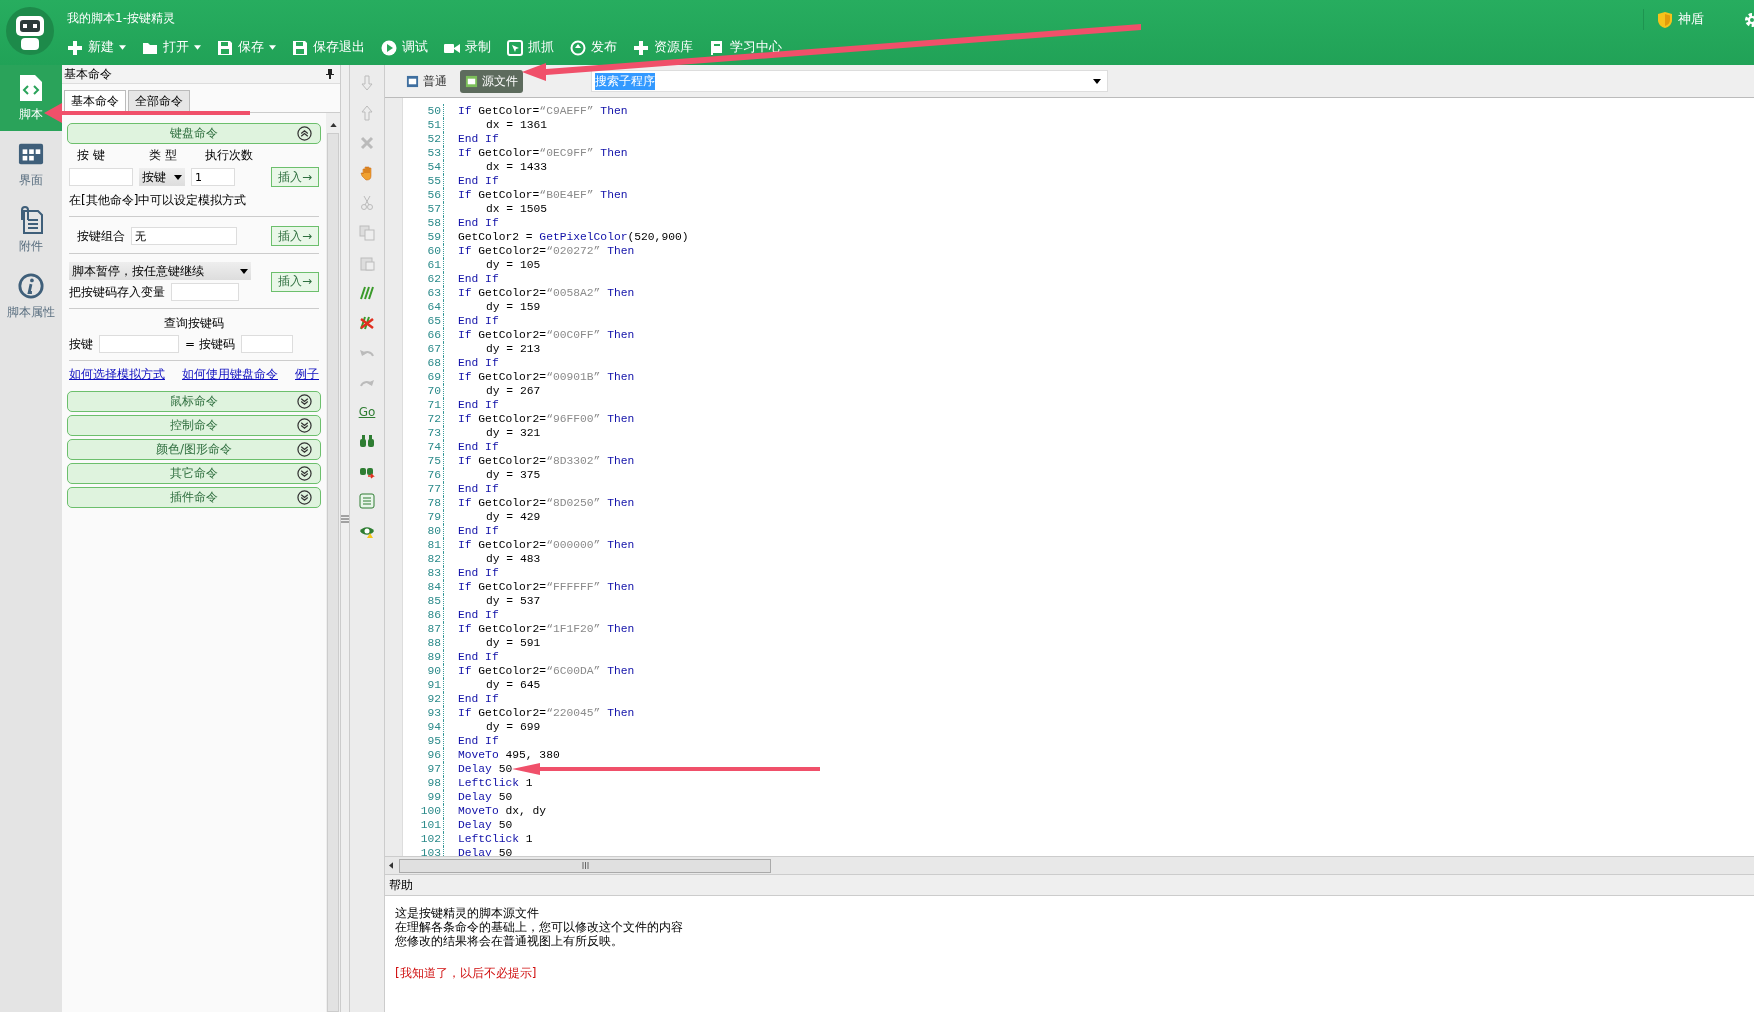  What do you see at coordinates (543, 195) in the screenshot?
I see `code-line: If GetColor=“B0E4EF” Then` at bounding box center [543, 195].